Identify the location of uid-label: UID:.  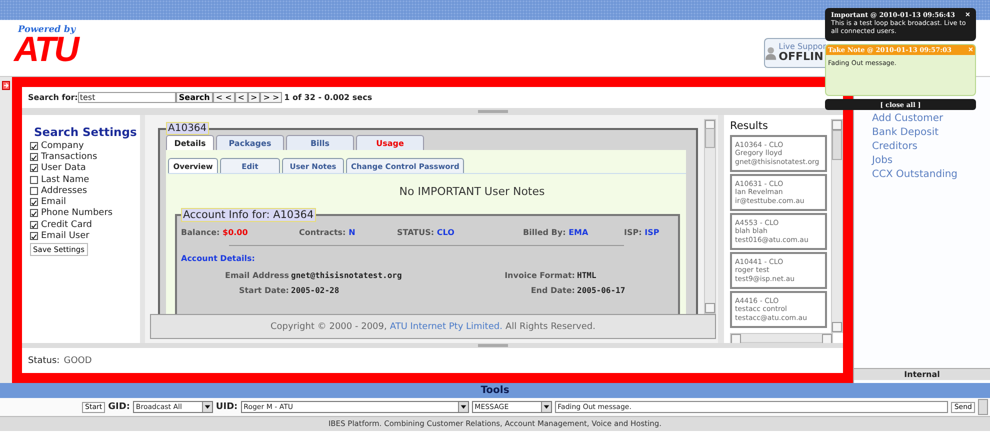
(227, 407).